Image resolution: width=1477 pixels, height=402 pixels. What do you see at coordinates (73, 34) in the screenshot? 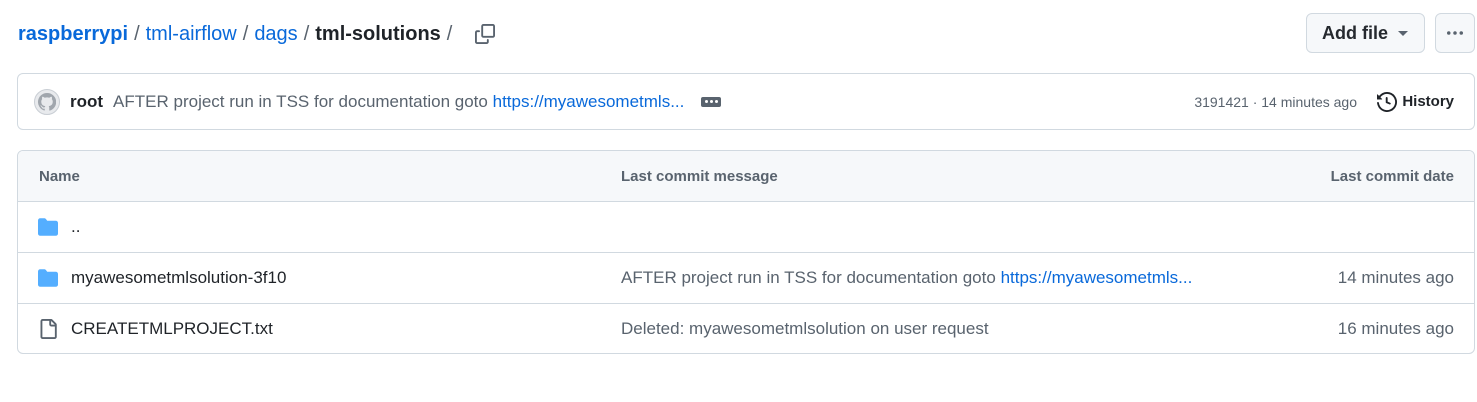
I see `breadcrumb-repo-link: raspberrypi` at bounding box center [73, 34].